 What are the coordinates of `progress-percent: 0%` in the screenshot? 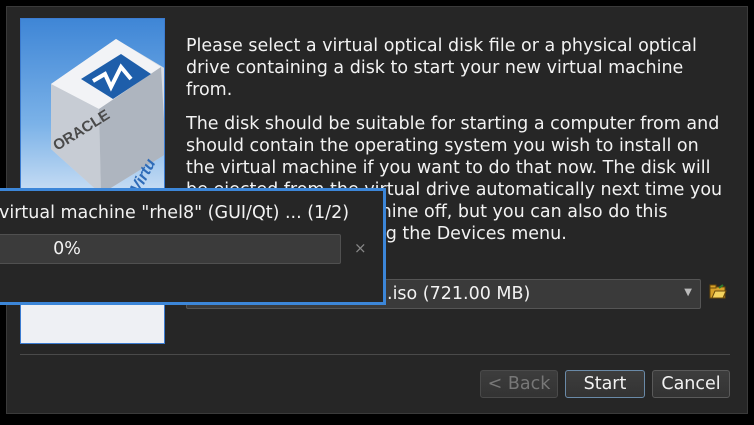 It's located at (67, 249).